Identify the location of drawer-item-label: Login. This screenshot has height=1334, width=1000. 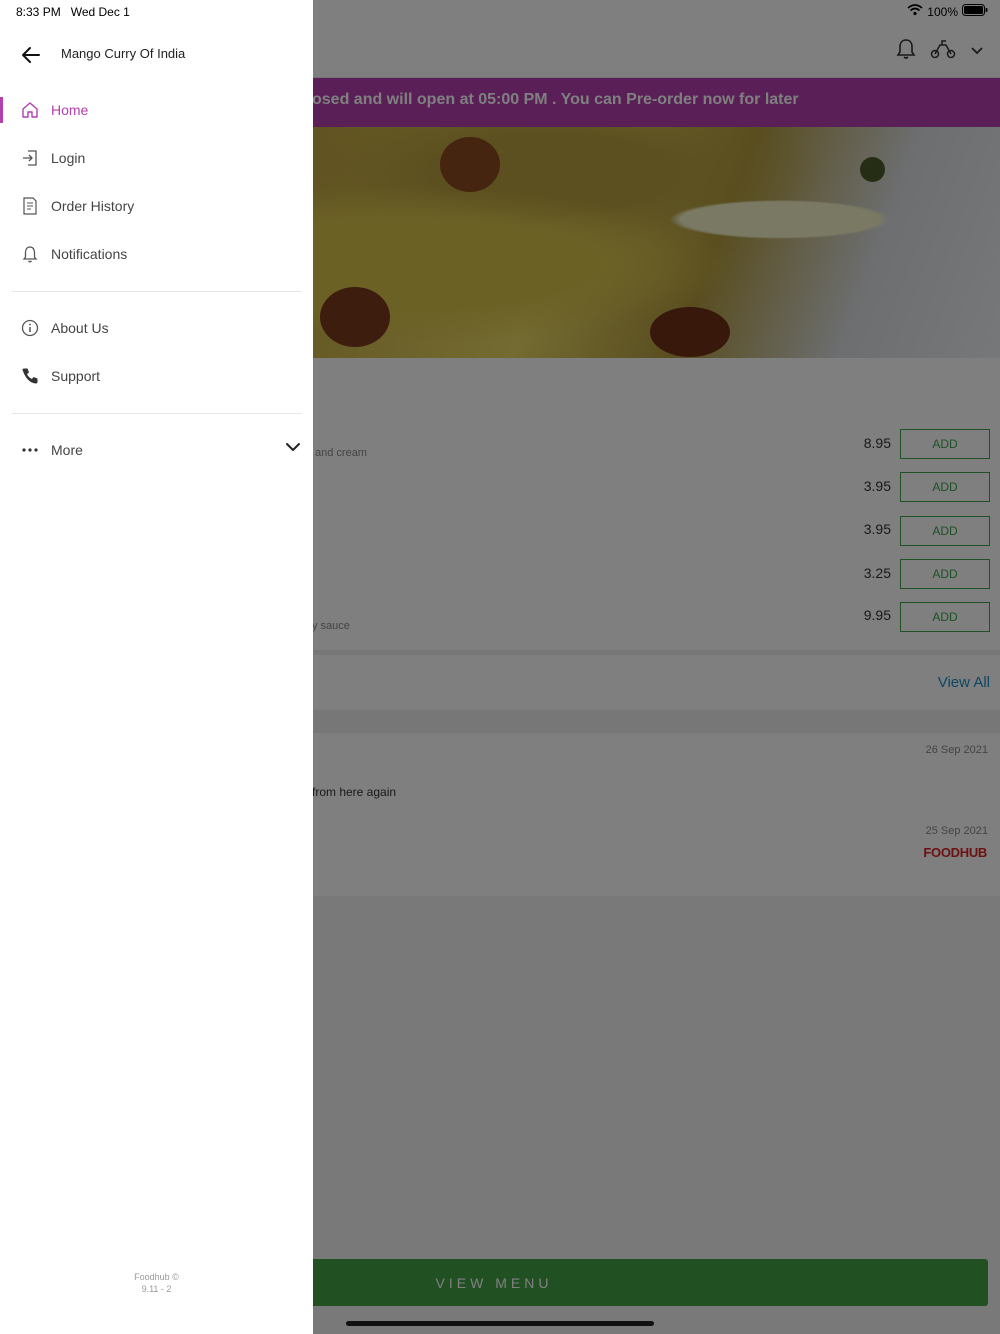
(68, 158).